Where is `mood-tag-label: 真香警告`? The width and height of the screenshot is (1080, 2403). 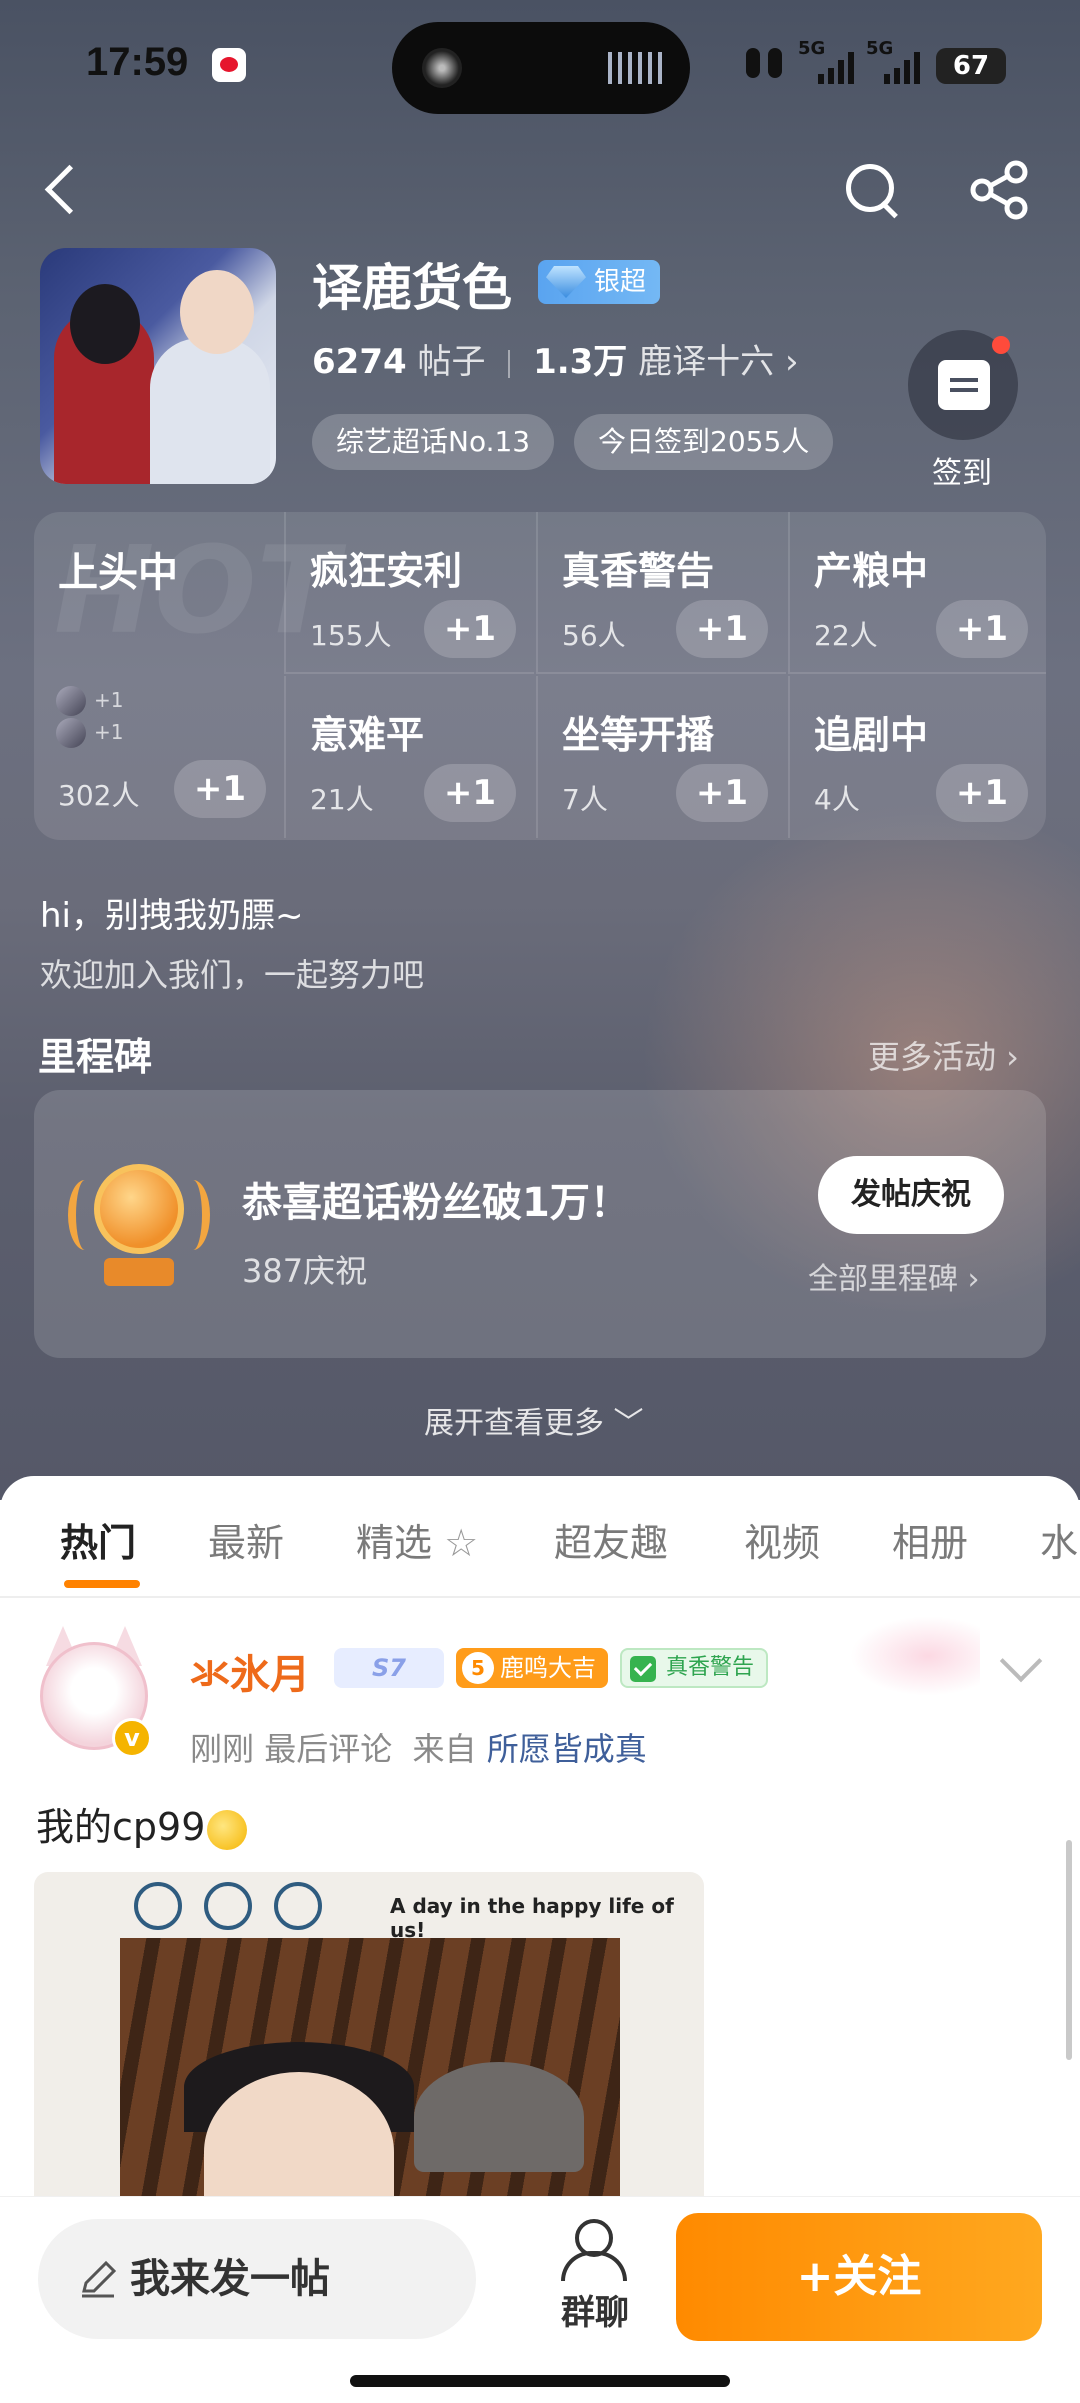 mood-tag-label: 真香警告 is located at coordinates (710, 1667).